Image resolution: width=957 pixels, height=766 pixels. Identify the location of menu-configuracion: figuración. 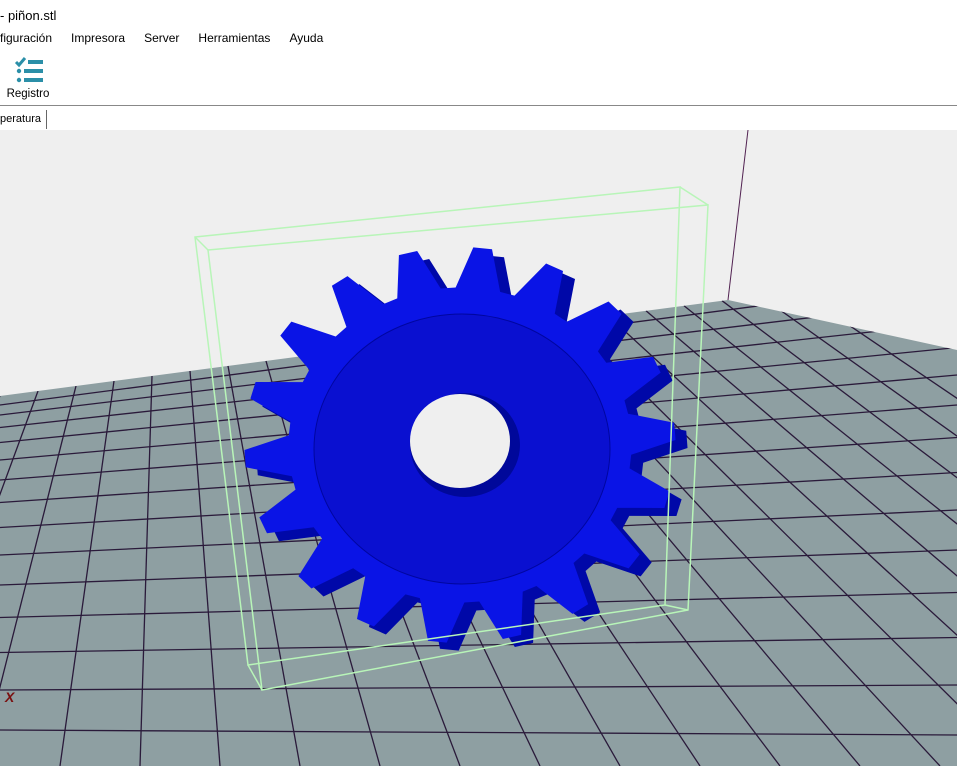
(26, 40).